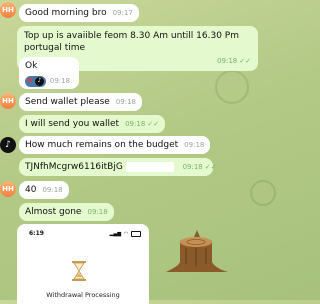 This screenshot has height=304, width=320. What do you see at coordinates (8, 145) in the screenshot?
I see `tiktok-avatar: ♪` at bounding box center [8, 145].